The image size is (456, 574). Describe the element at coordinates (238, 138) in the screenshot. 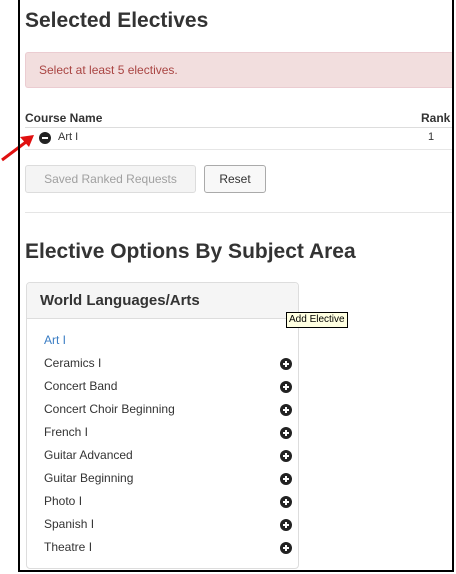

I see `table-row: Art I 1` at that location.